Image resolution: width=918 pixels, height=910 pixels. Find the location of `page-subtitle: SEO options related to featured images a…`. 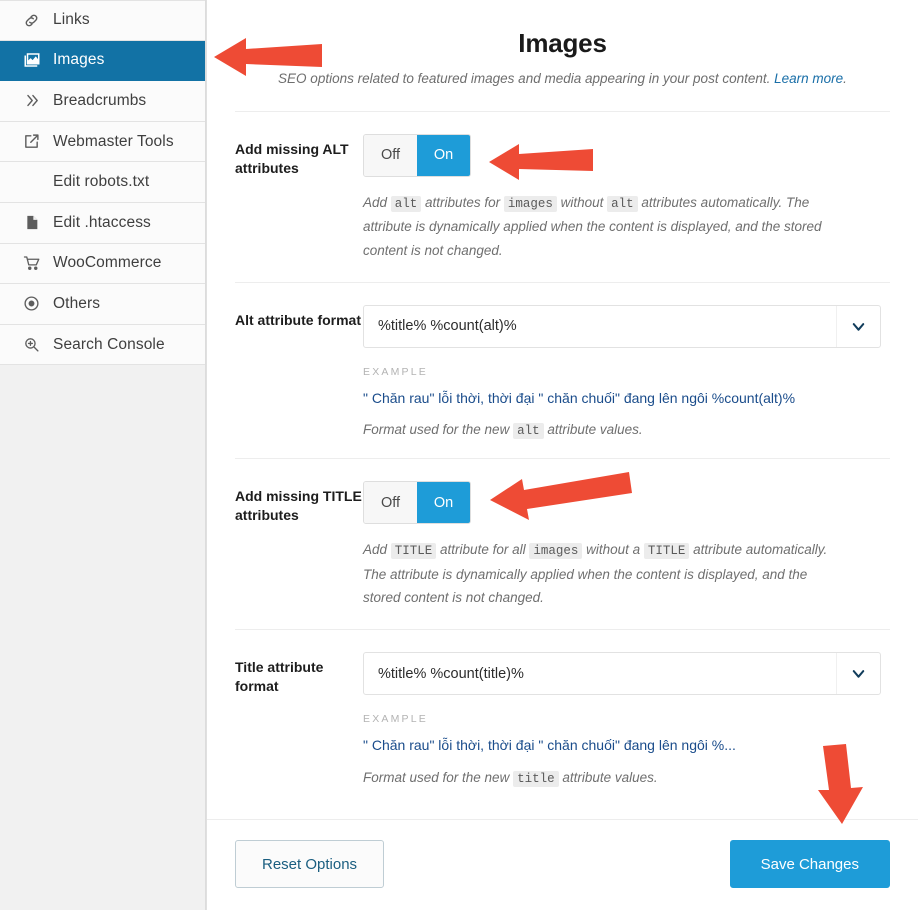

page-subtitle: SEO options related to featured images a… is located at coordinates (562, 79).